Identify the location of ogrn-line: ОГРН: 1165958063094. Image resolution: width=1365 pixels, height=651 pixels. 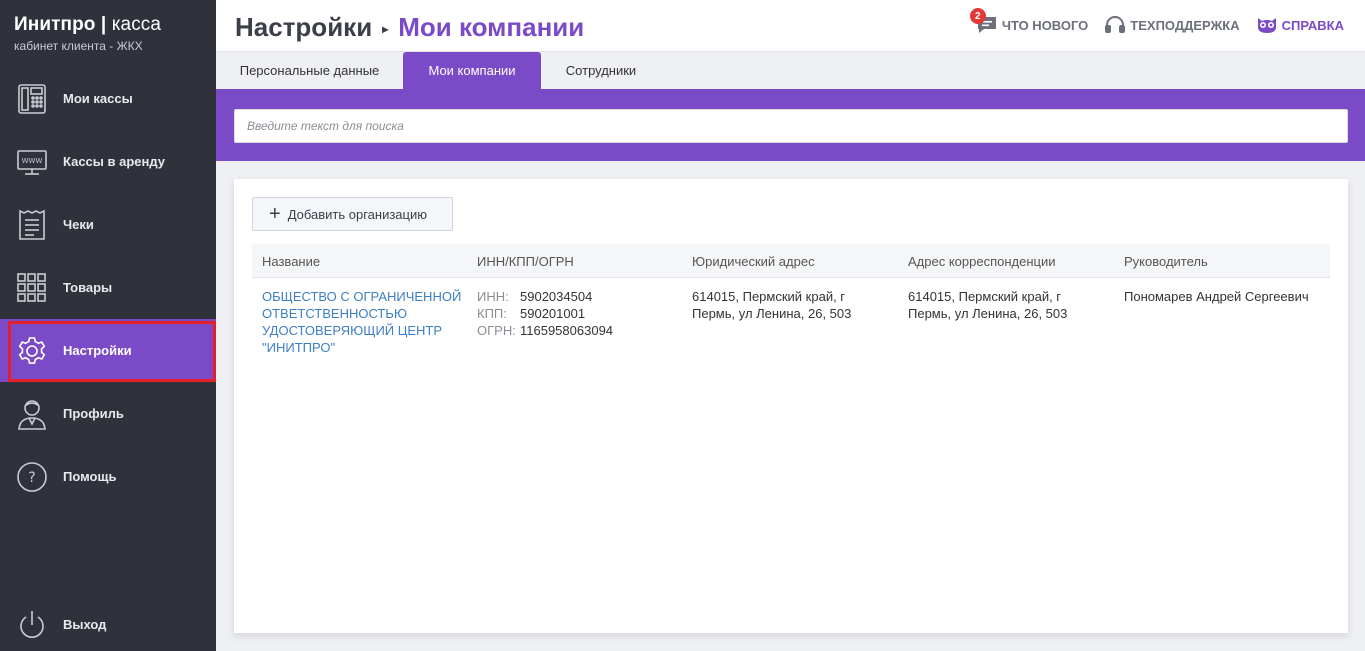
(579, 330).